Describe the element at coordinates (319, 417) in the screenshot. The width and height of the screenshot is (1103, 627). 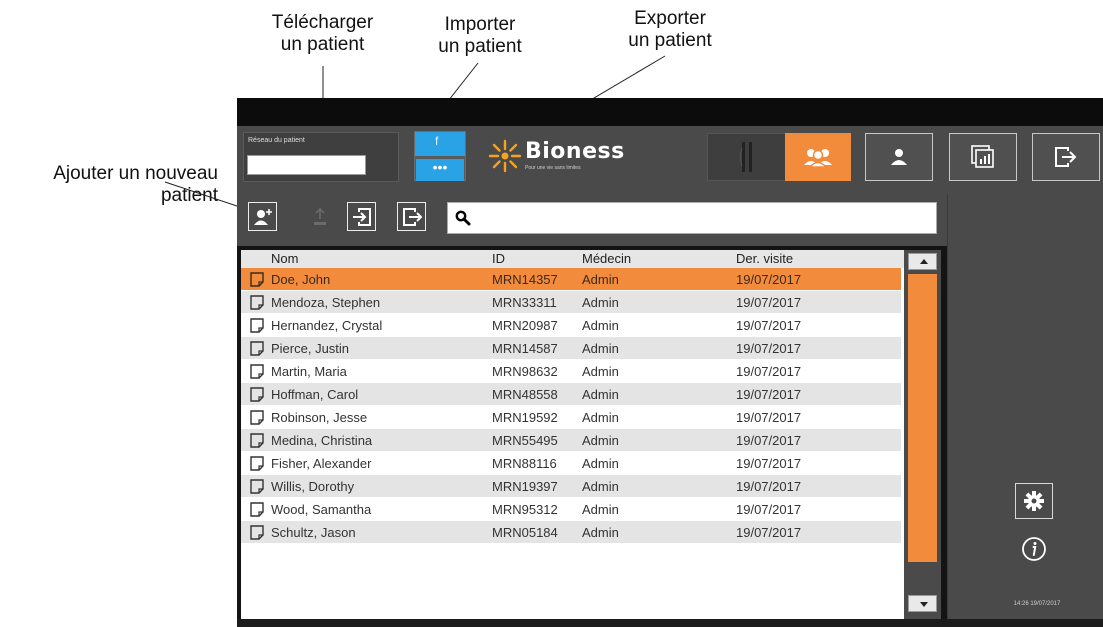
I see `cell-name: Robinson, Jesse` at that location.